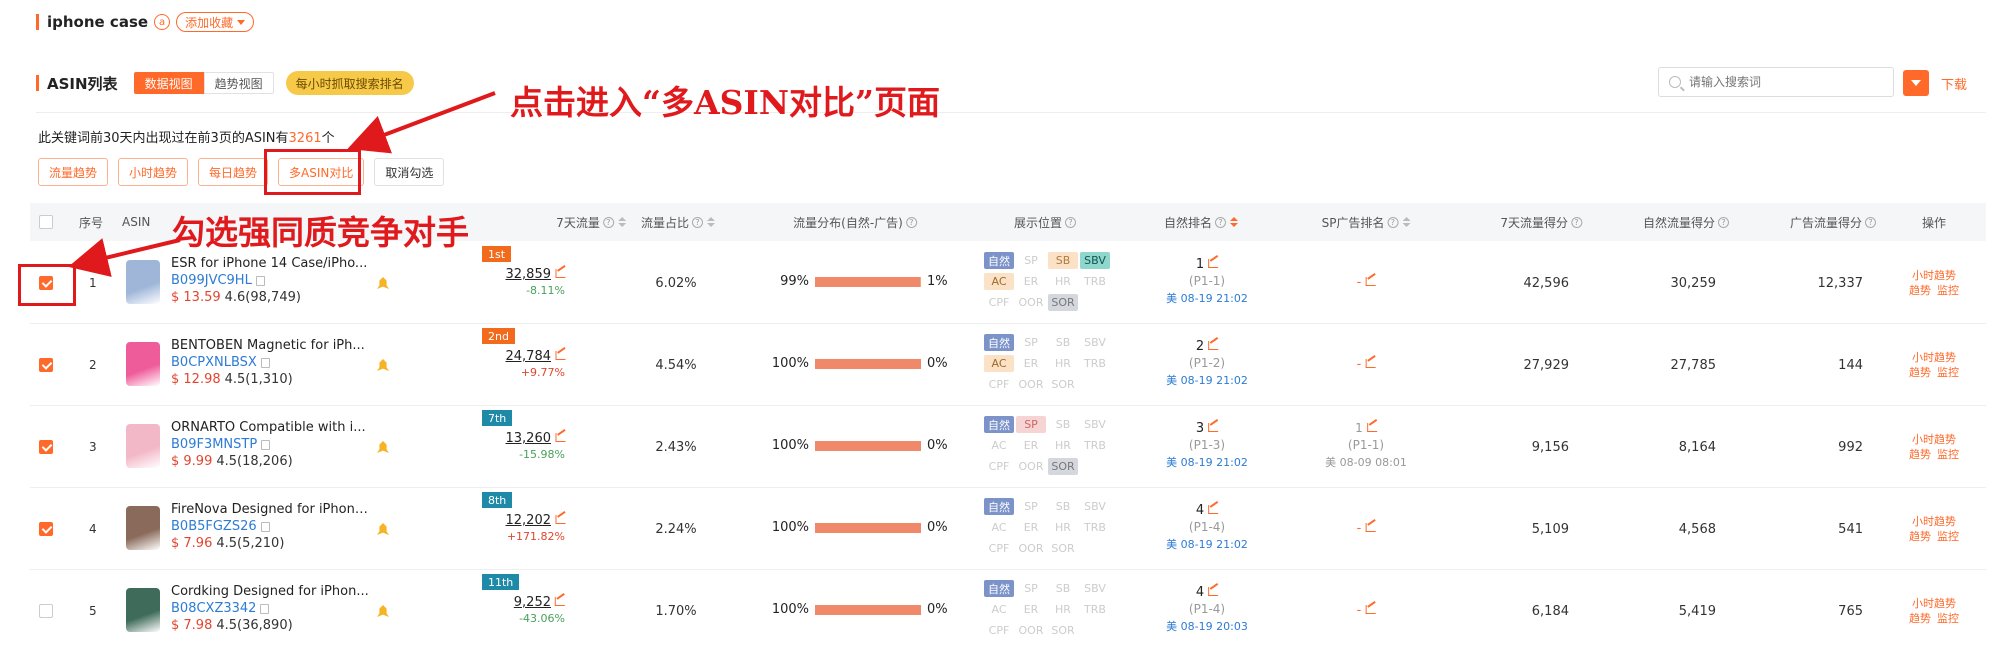  I want to click on annotation-select-hint: 勾选强同质竞争对手, so click(320, 232).